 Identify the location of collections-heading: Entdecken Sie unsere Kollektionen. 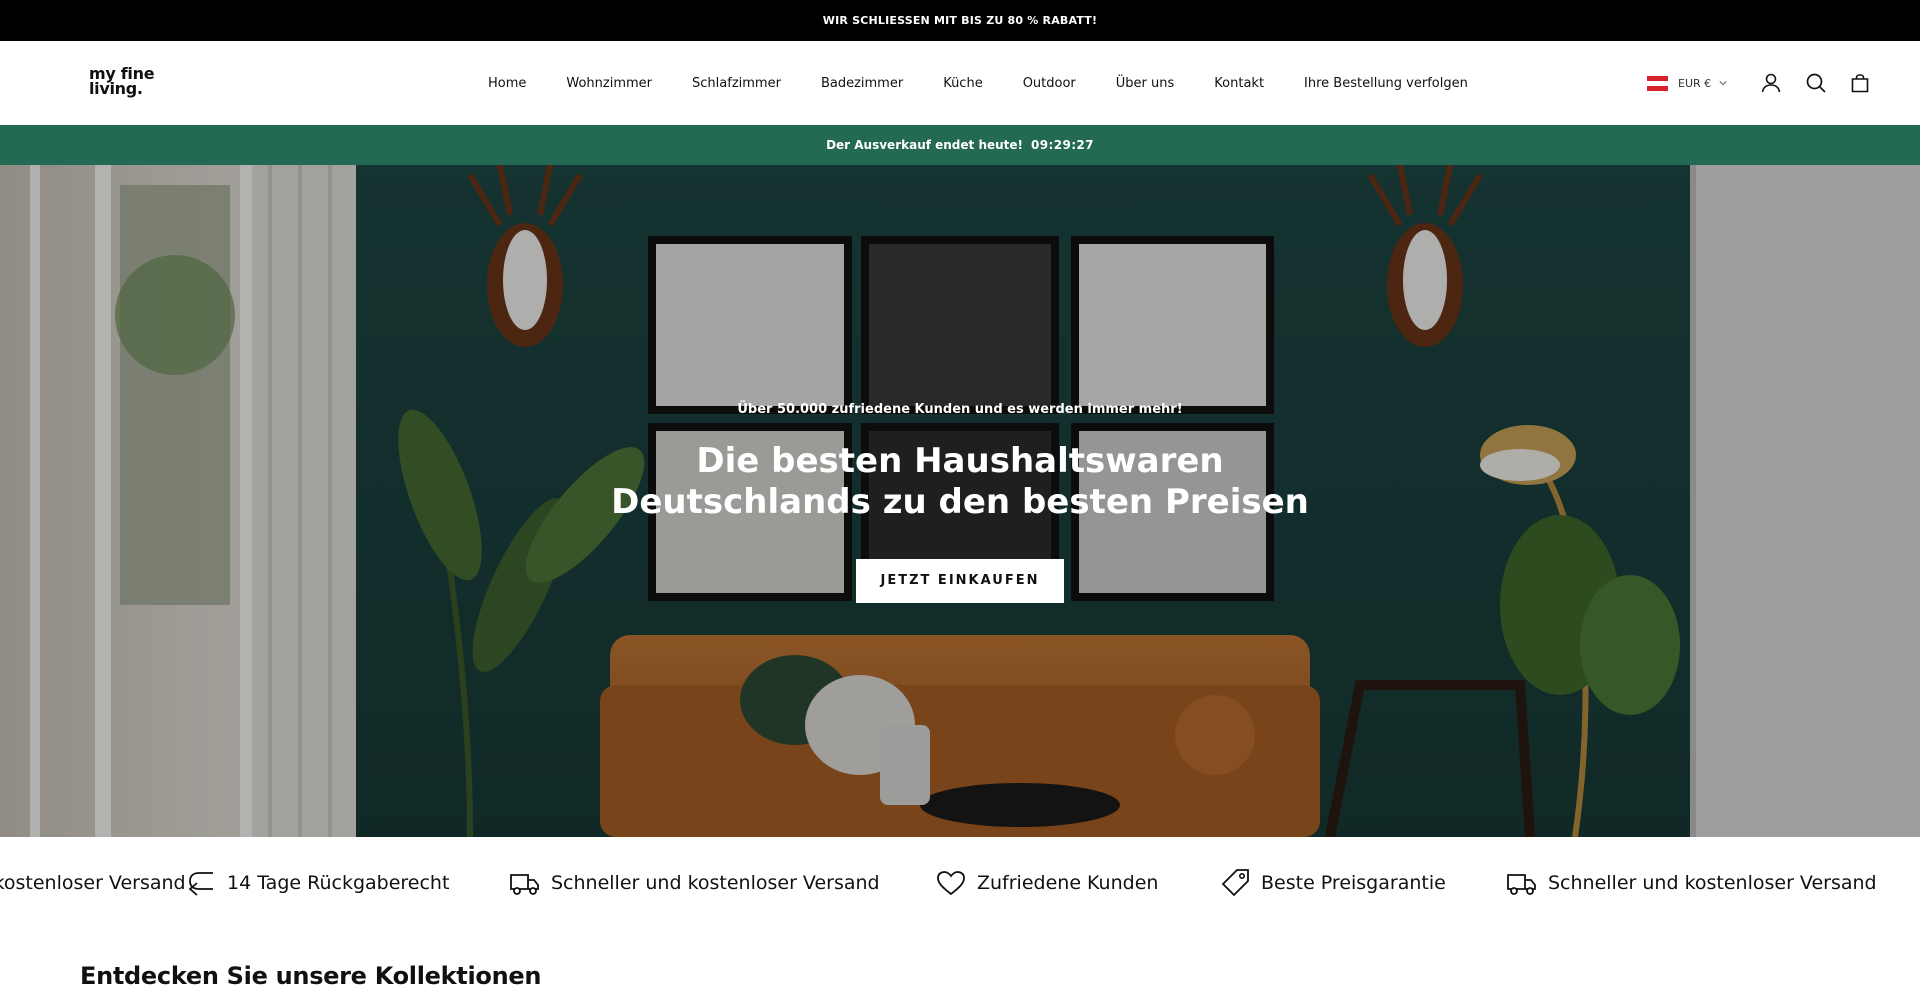
(311, 976).